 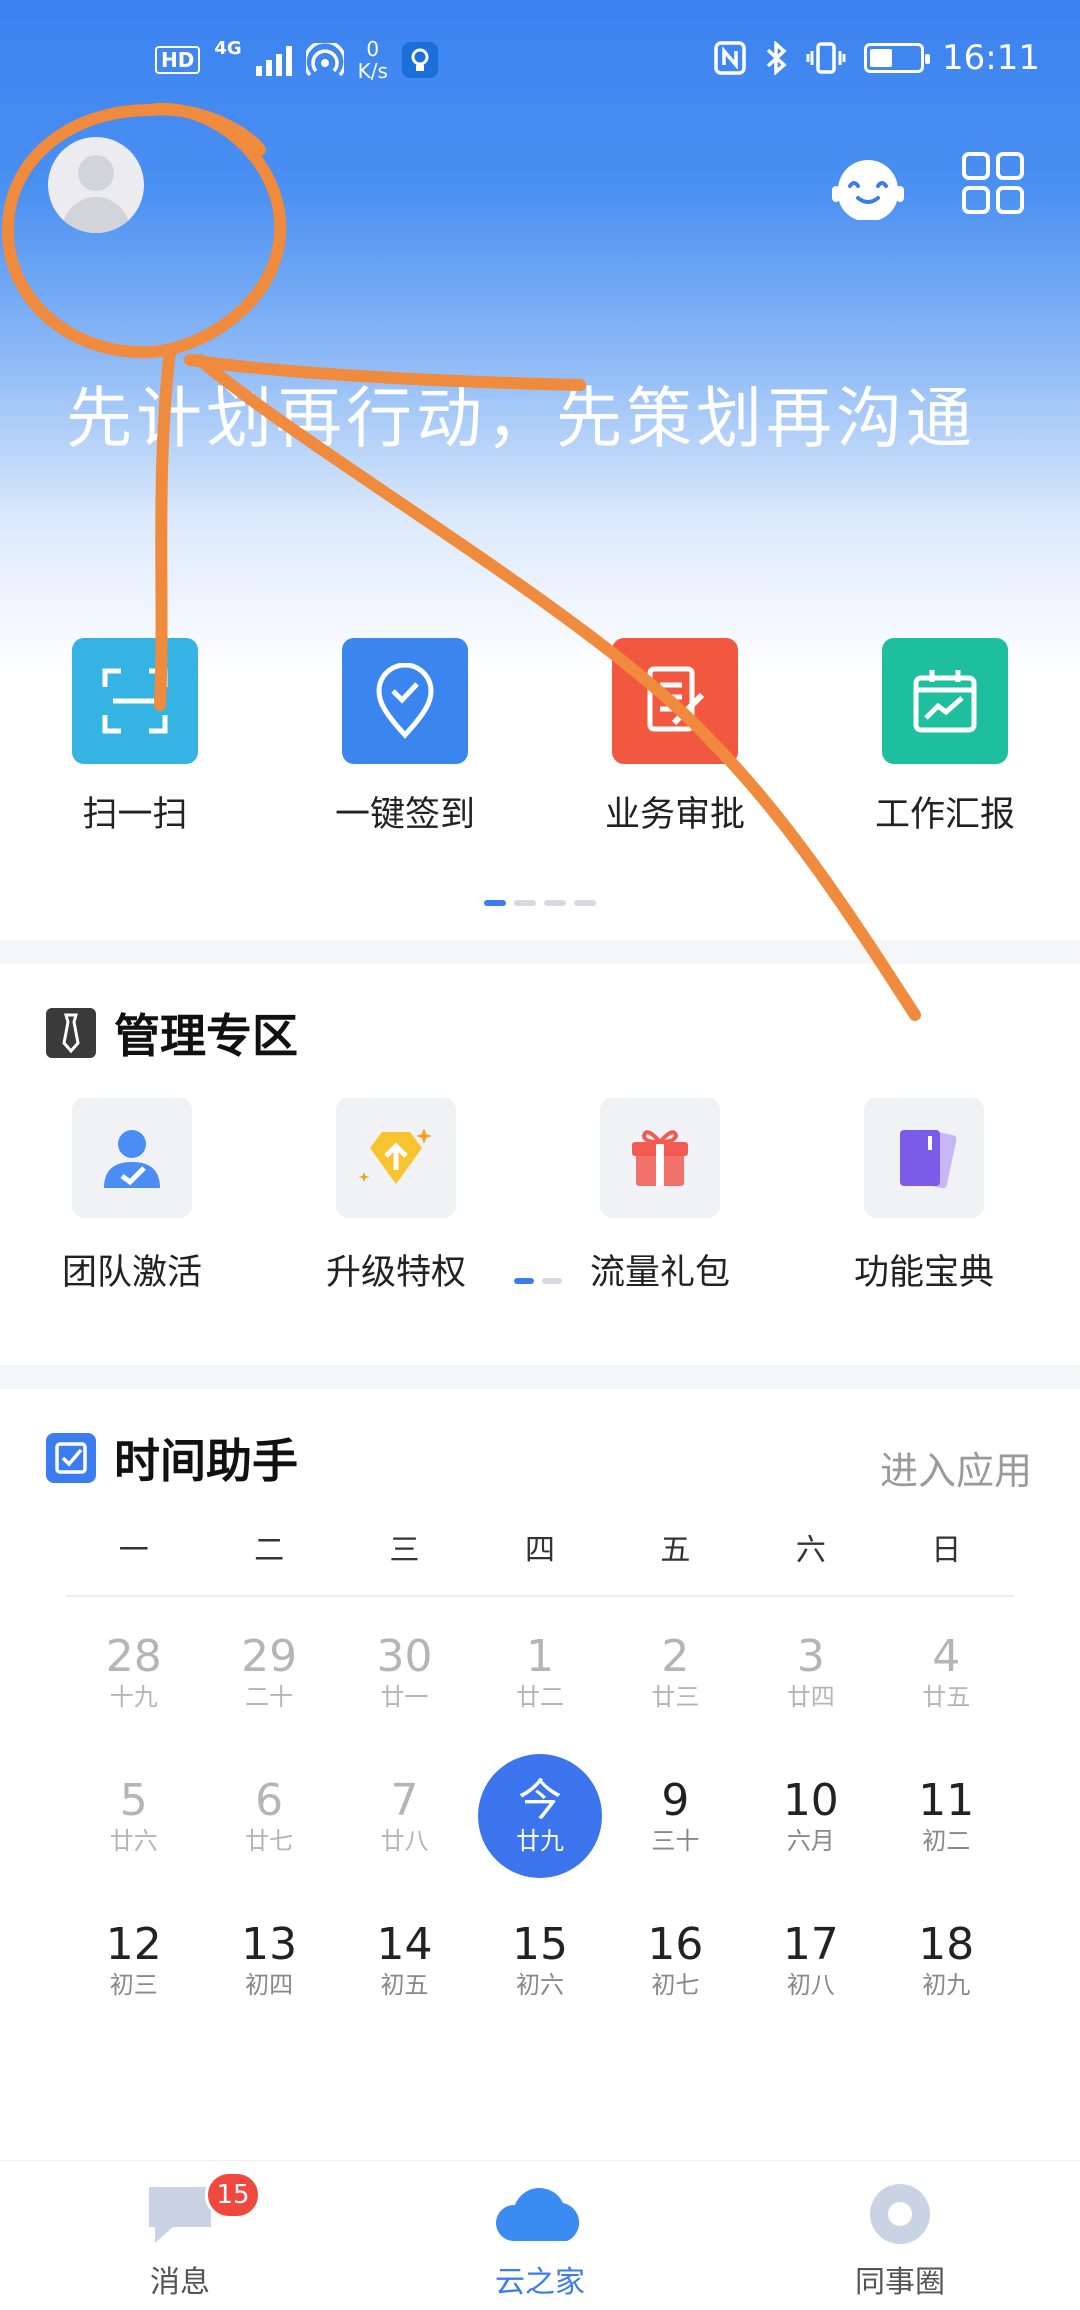 I want to click on calendar-day: 29 二十, so click(x=268, y=1672).